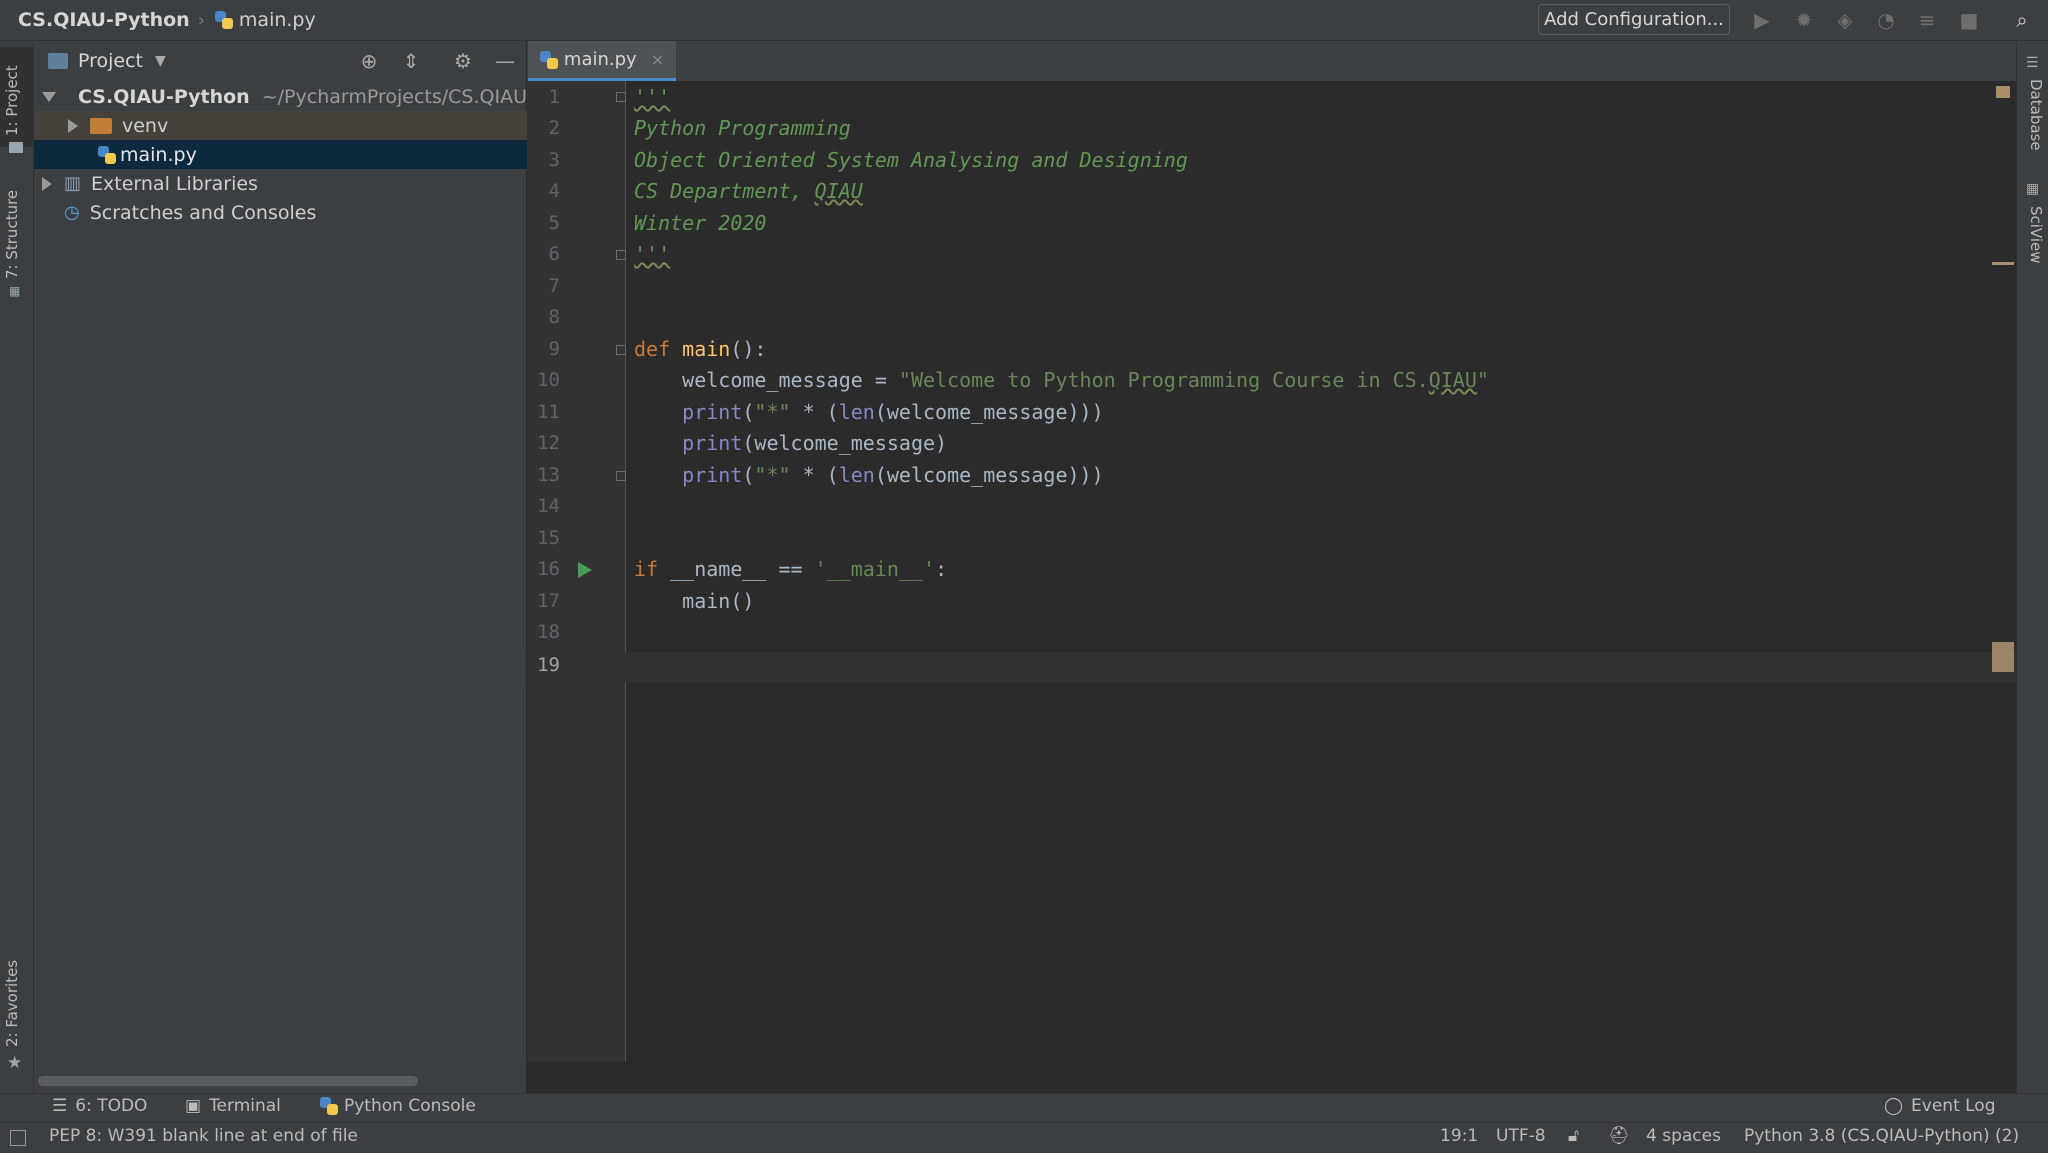  Describe the element at coordinates (297, 125) in the screenshot. I see `tree-item-venv: venv` at that location.